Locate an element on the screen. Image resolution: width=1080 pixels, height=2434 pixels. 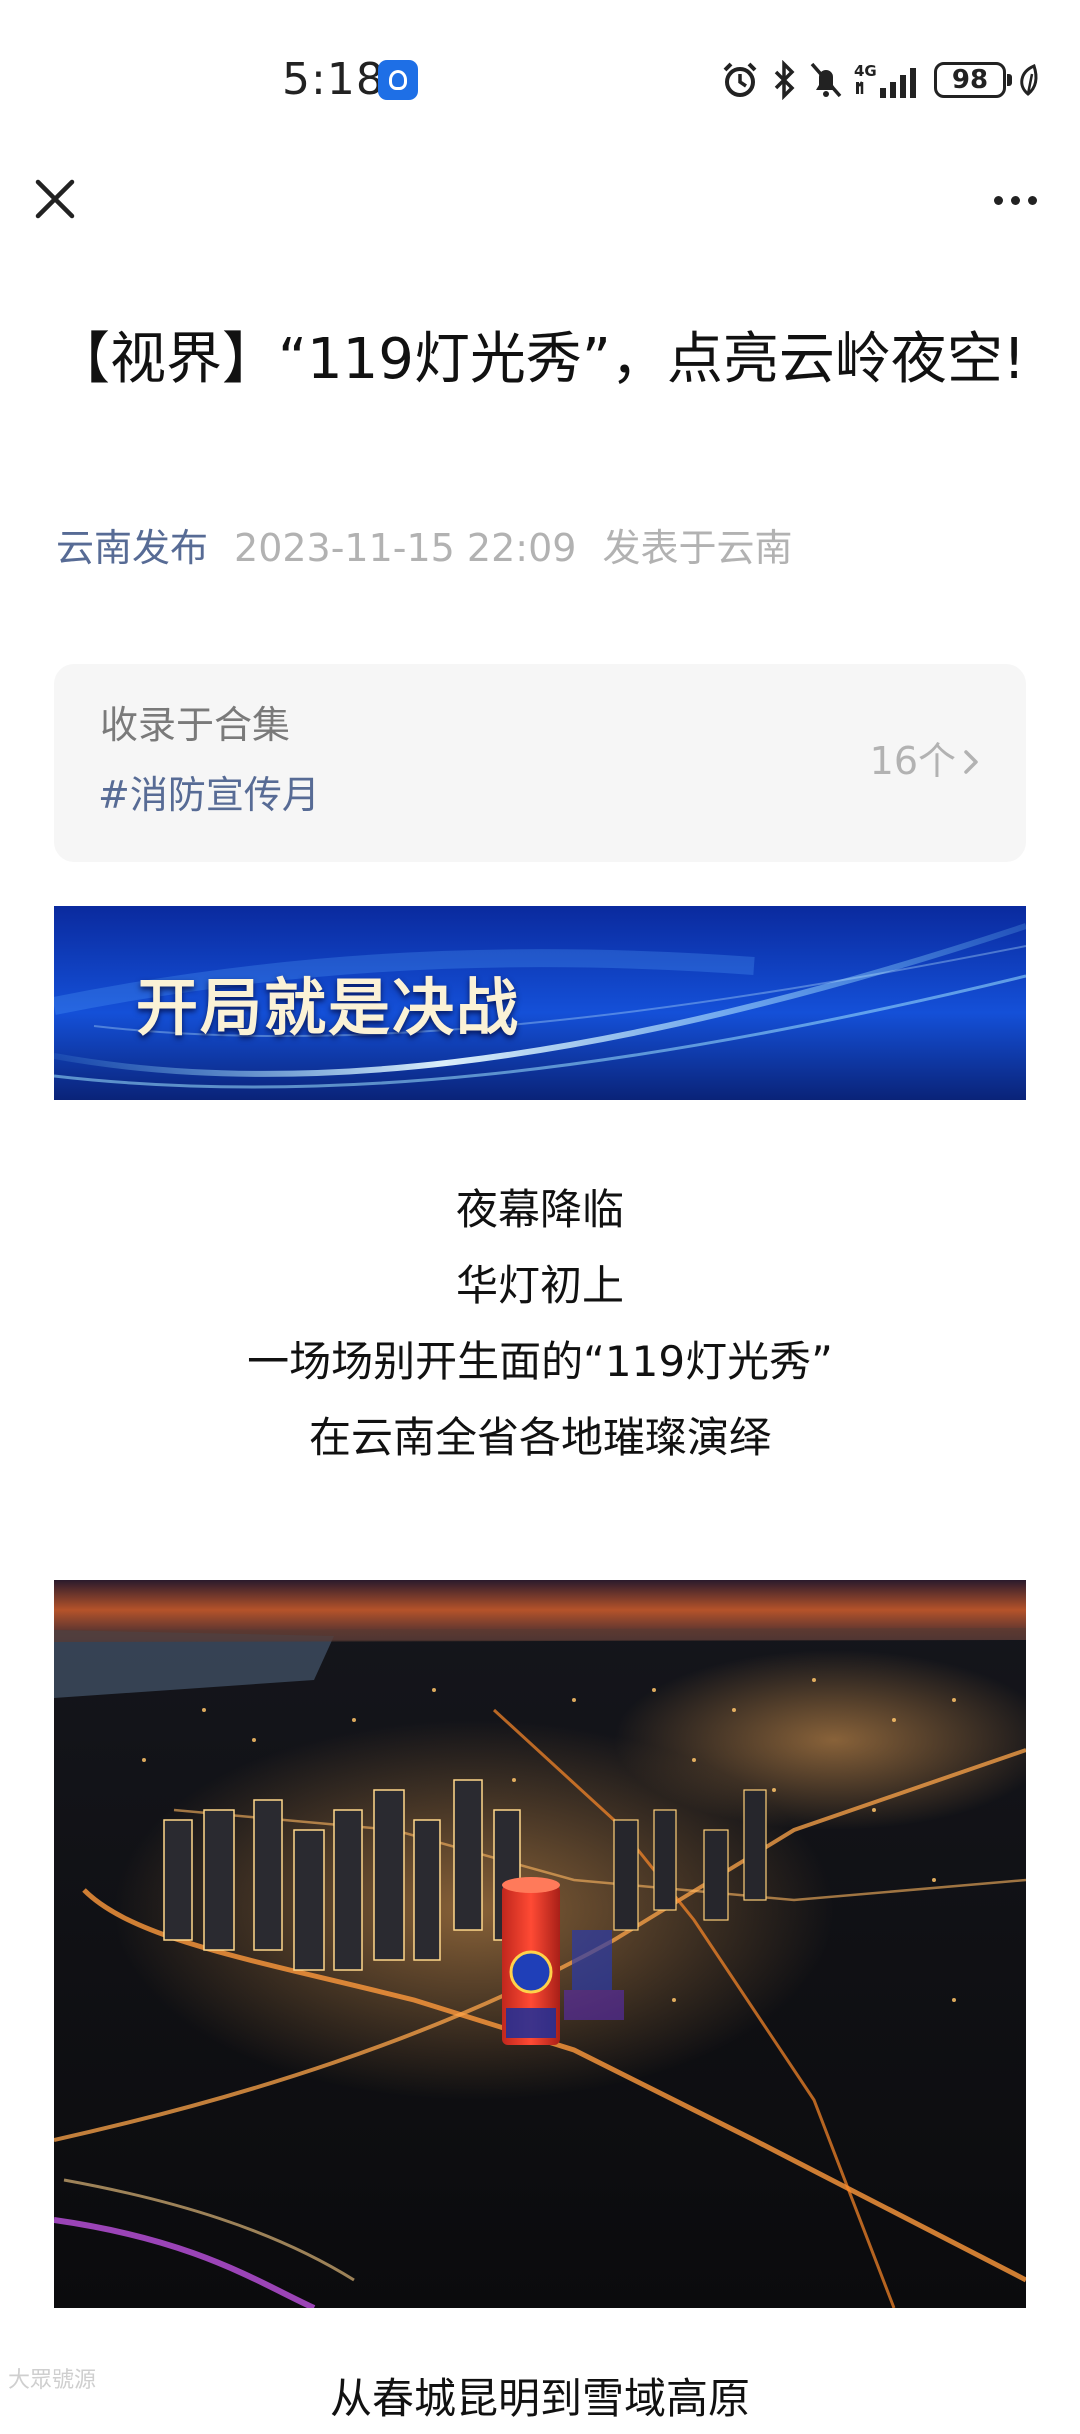
bluetooth-icon is located at coordinates (784, 80).